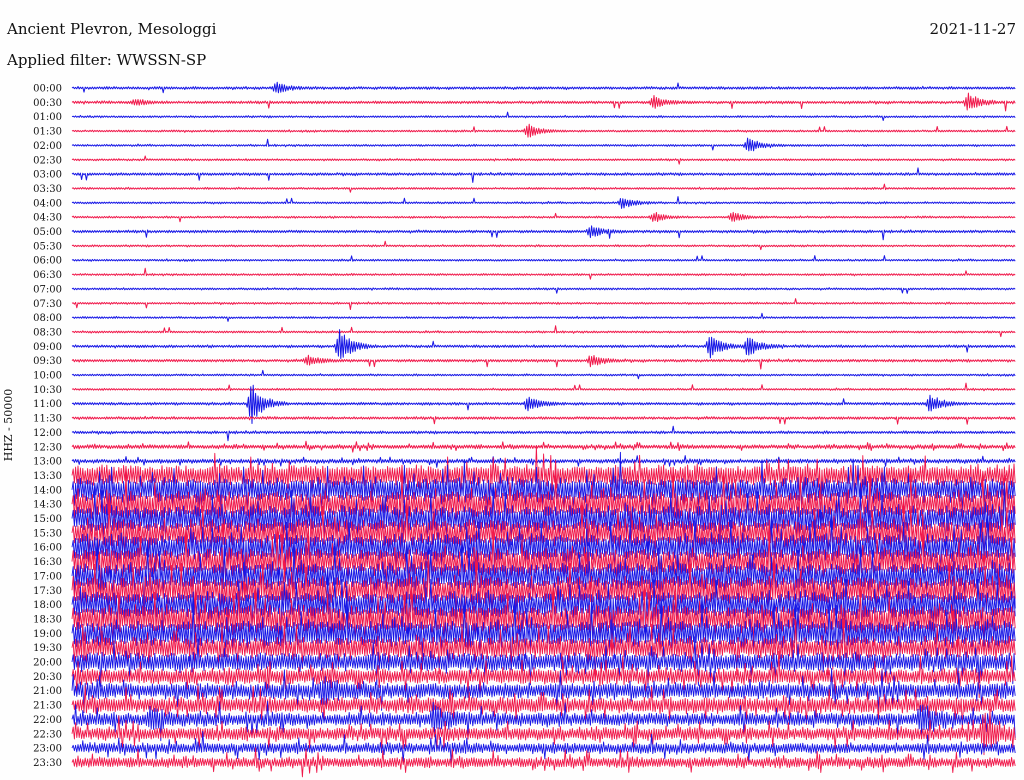 The height and width of the screenshot is (780, 1024). Describe the element at coordinates (47, 706) in the screenshot. I see `time-tick-label: 21:30` at that location.